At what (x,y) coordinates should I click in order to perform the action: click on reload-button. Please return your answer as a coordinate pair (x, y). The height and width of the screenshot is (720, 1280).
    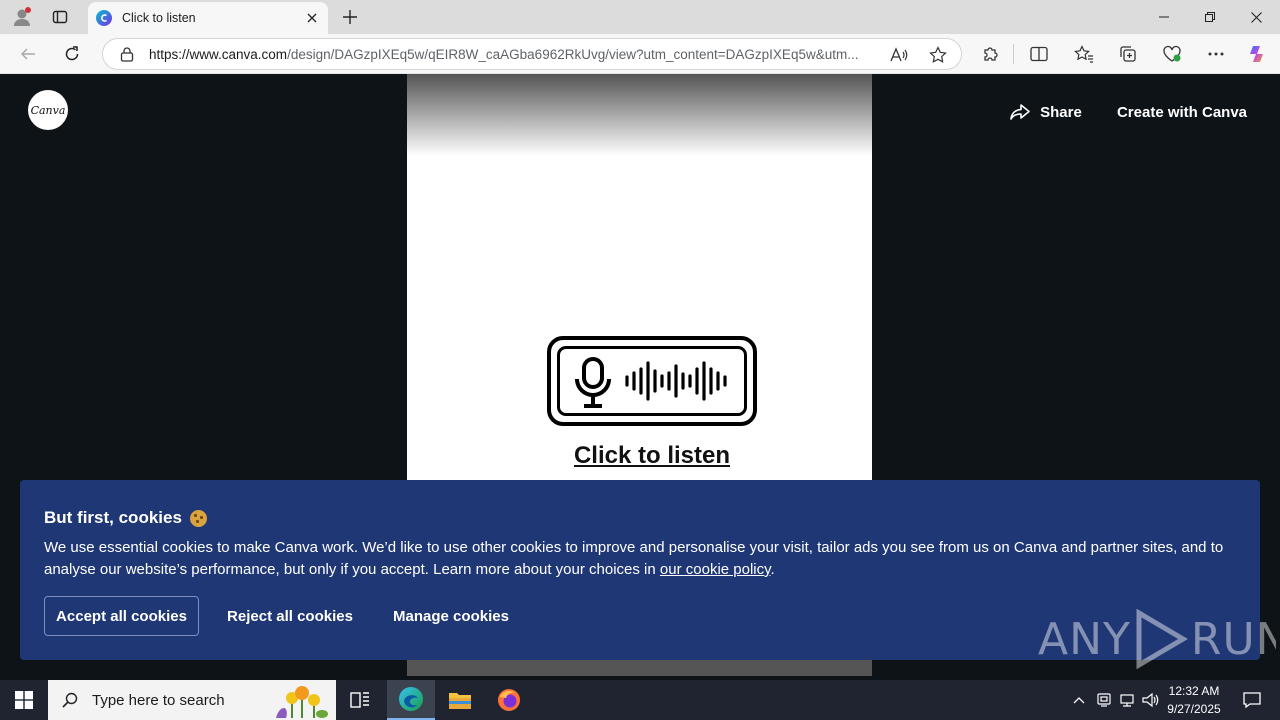
    Looking at the image, I should click on (72, 54).